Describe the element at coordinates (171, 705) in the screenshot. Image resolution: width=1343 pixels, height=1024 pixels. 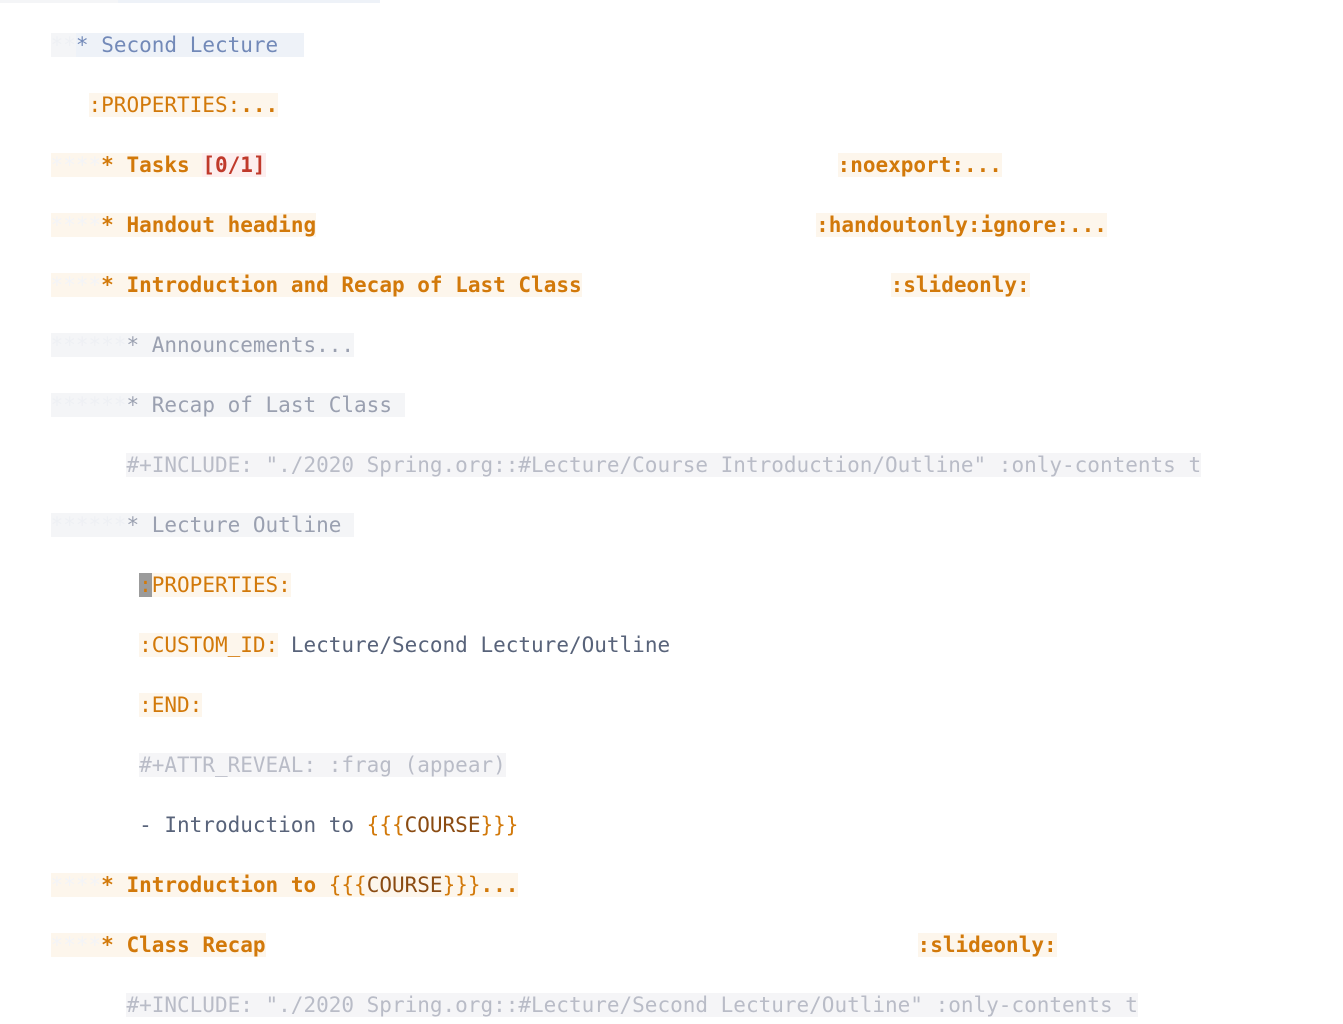
I see `drawer-text: :END:` at that location.